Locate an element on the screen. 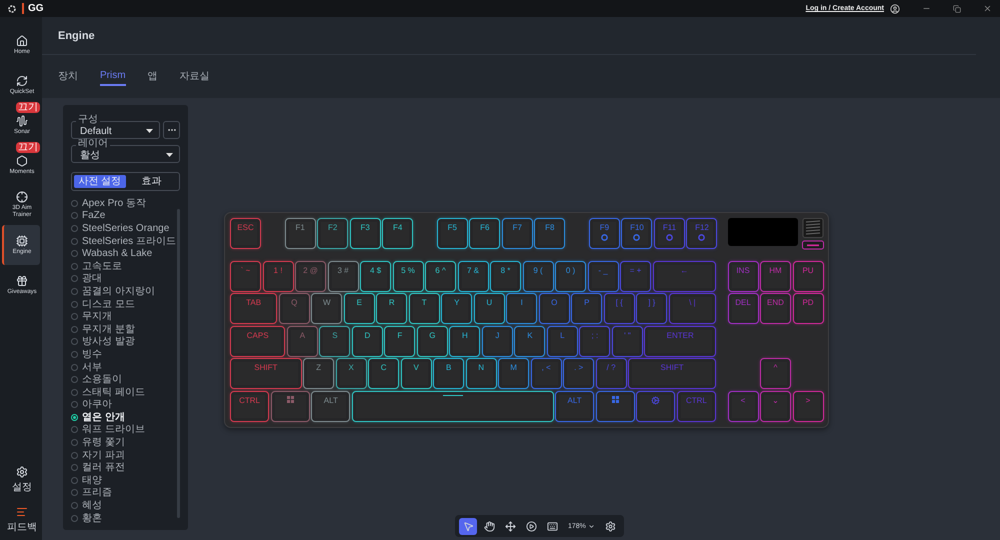 This screenshot has width=1000, height=540. keyboard-key: D is located at coordinates (367, 341).